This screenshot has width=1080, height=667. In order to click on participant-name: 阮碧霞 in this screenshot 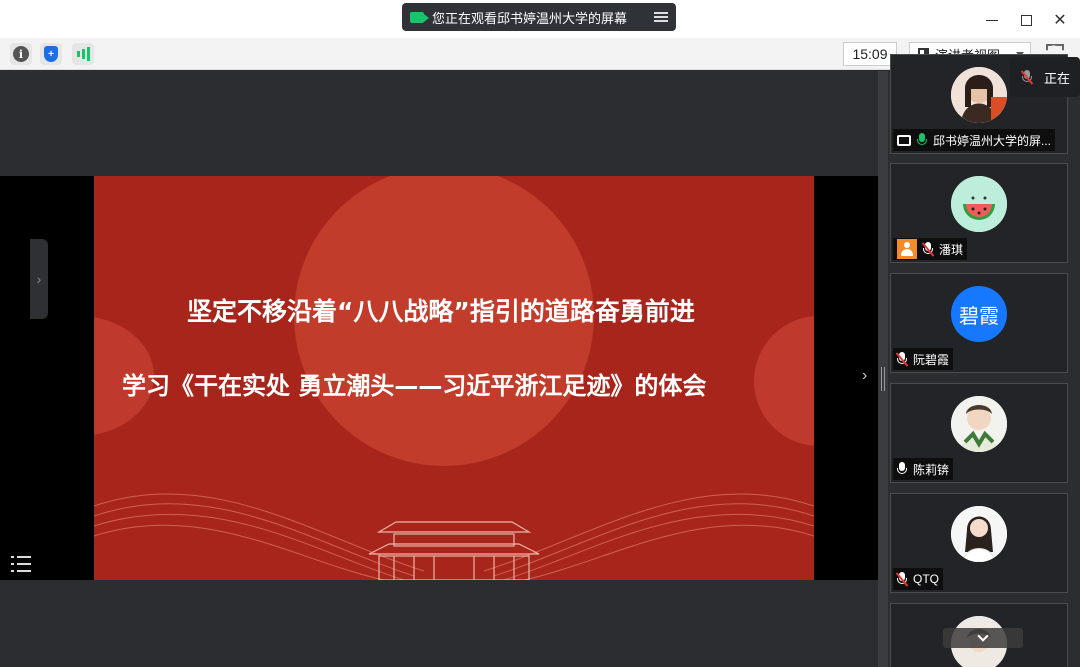, I will do `click(931, 359)`.